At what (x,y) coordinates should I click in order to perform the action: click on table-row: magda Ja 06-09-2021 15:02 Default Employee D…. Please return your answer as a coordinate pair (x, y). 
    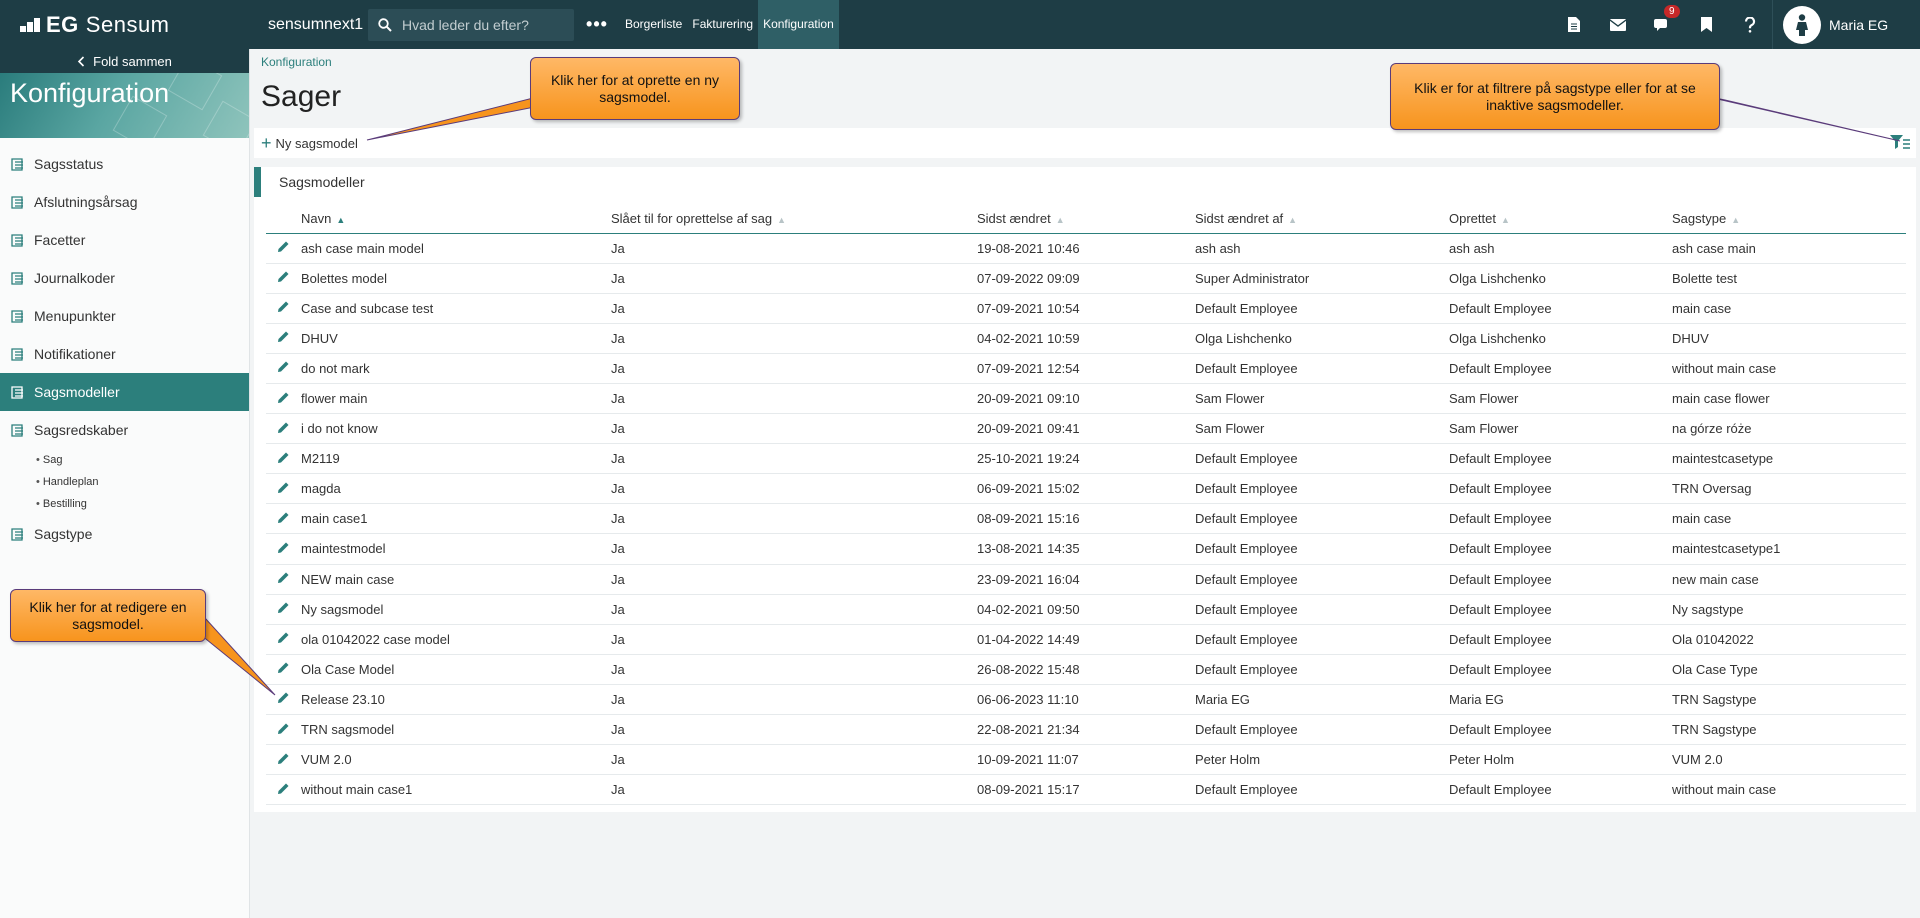
    Looking at the image, I should click on (1086, 489).